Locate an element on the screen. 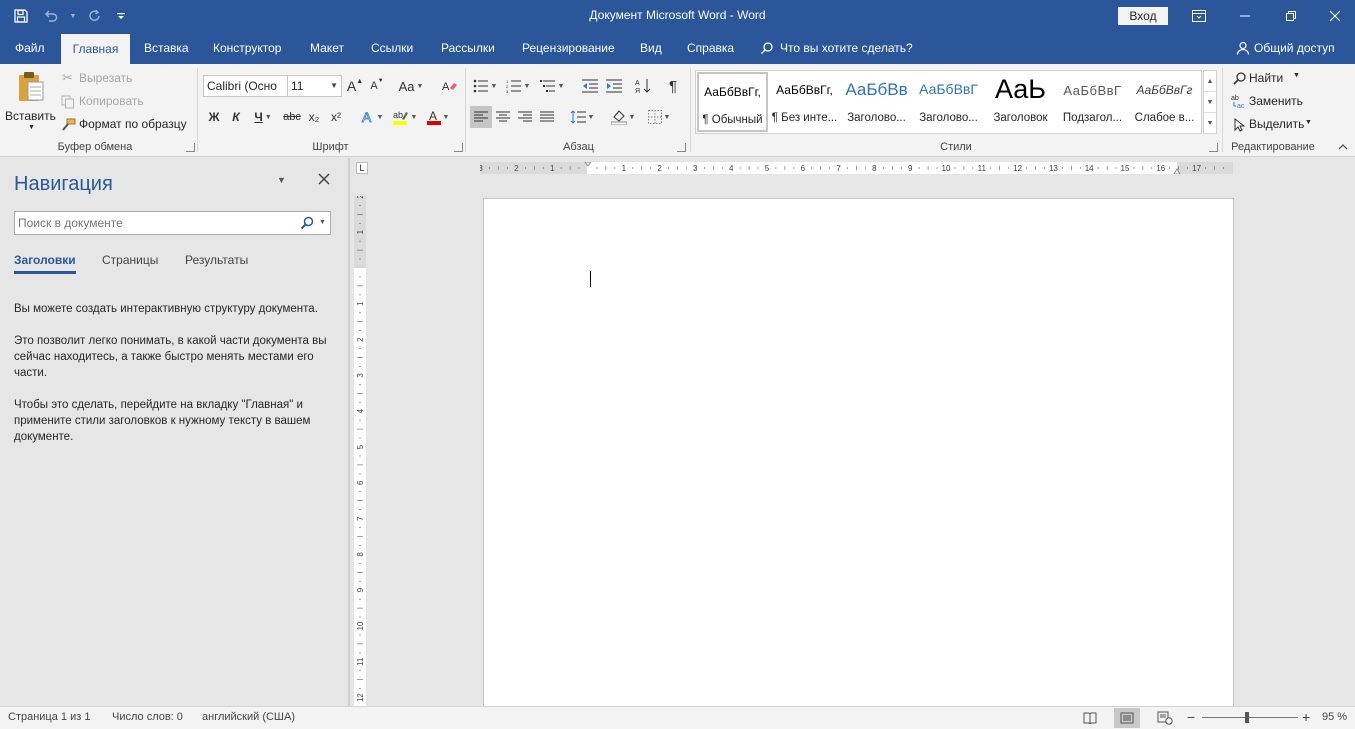 The width and height of the screenshot is (1355, 729). styles-launcher-icon is located at coordinates (1213, 147).